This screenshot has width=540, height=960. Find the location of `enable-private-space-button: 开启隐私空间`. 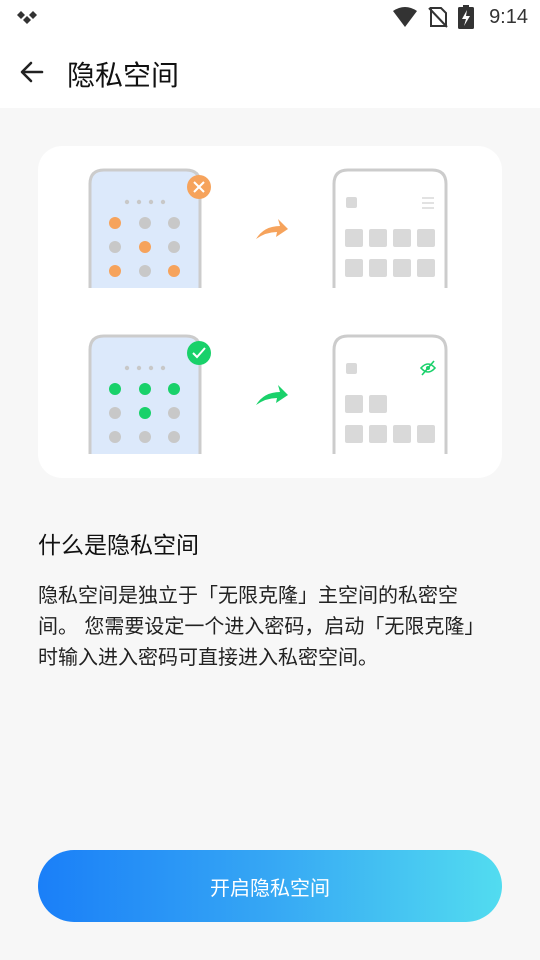

enable-private-space-button: 开启隐私空间 is located at coordinates (270, 886).